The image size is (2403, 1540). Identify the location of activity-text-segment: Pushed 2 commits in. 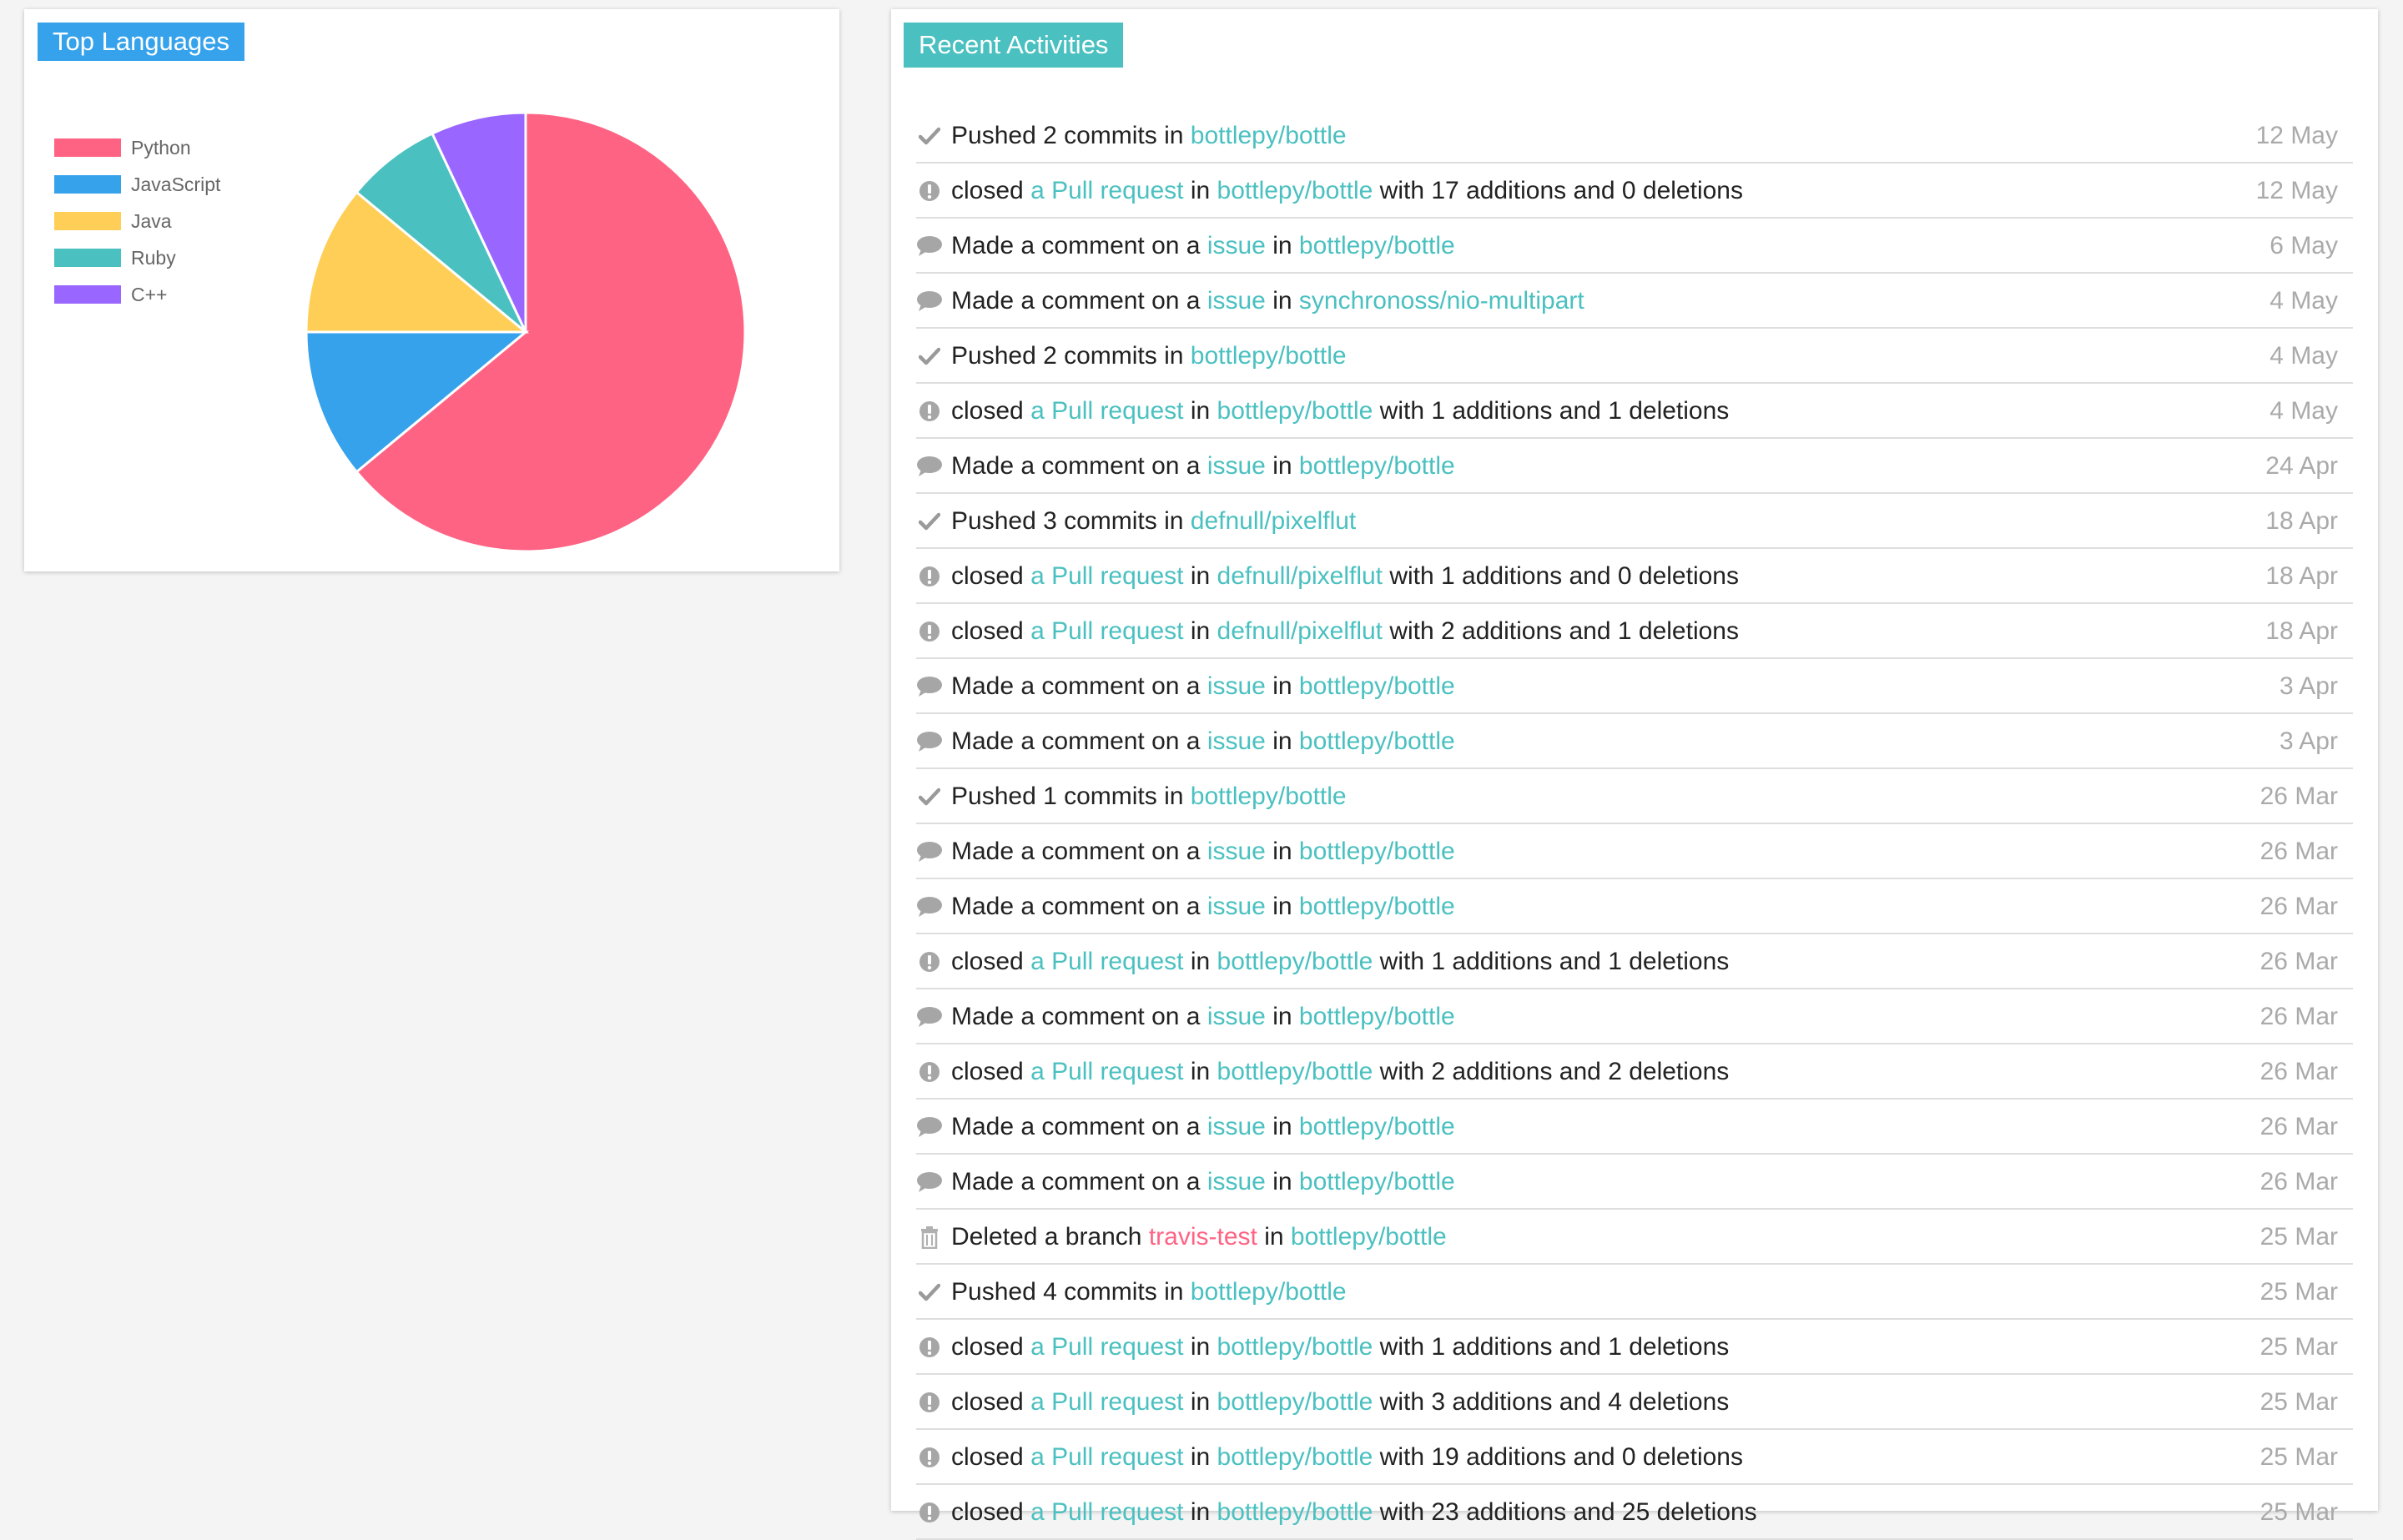
(1071, 355).